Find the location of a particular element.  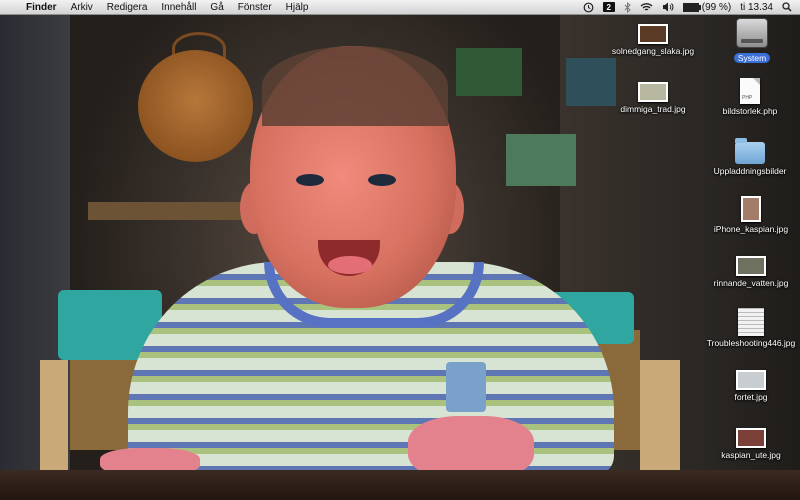

php-badge: PHP is located at coordinates (747, 98).